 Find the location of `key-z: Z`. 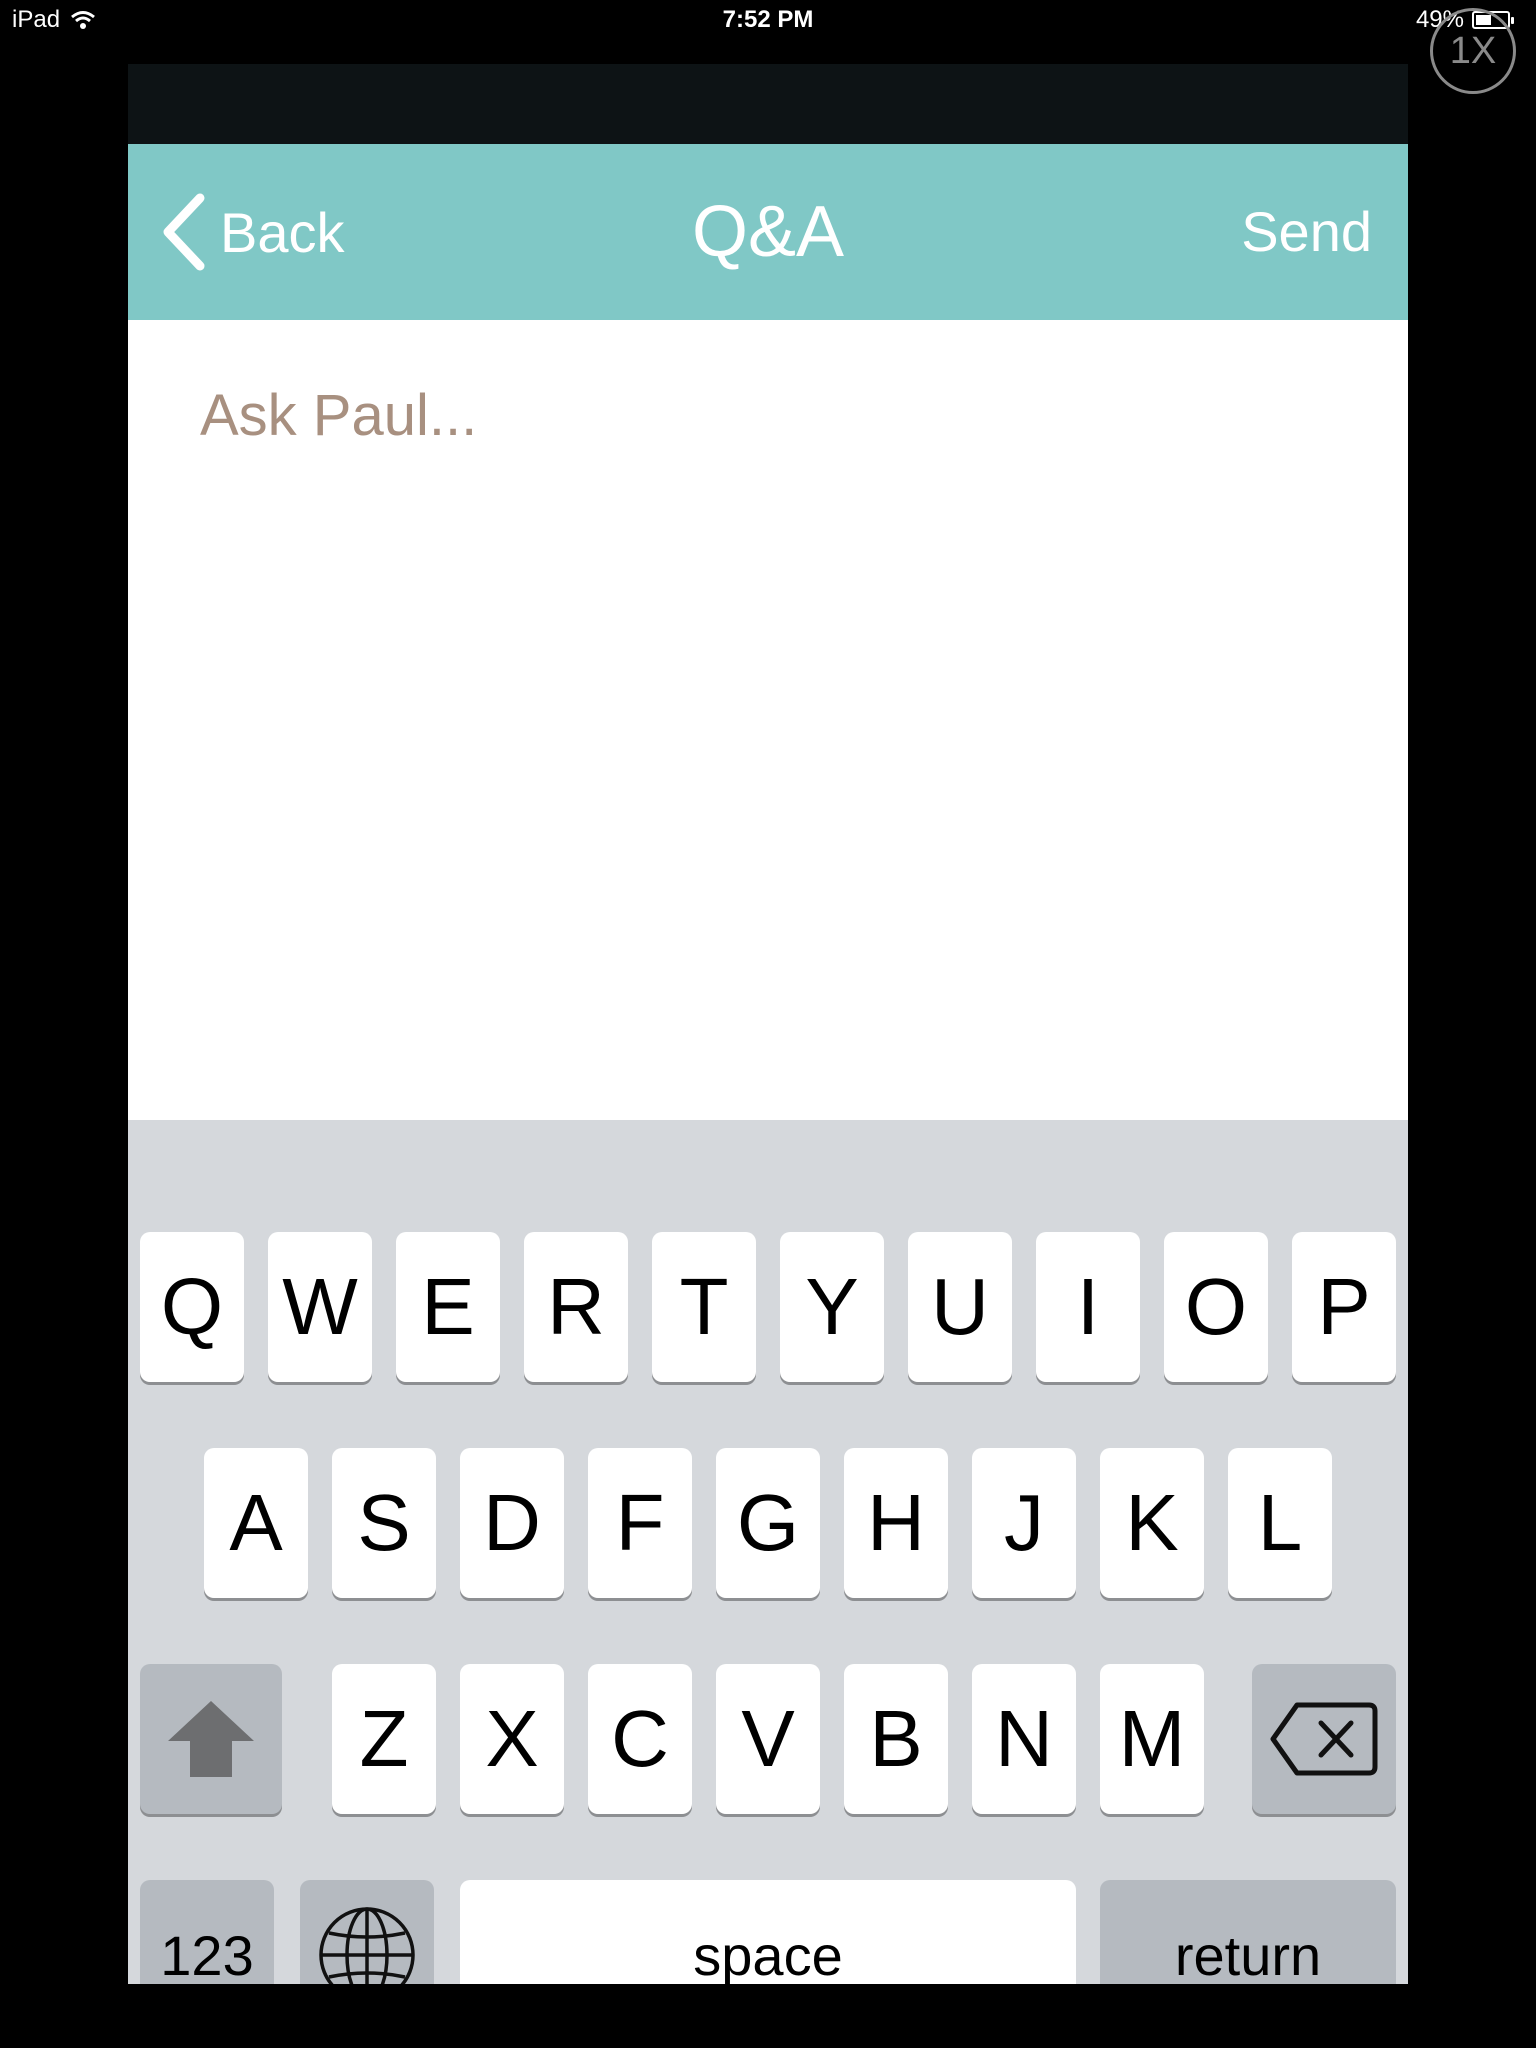

key-z: Z is located at coordinates (384, 1739).